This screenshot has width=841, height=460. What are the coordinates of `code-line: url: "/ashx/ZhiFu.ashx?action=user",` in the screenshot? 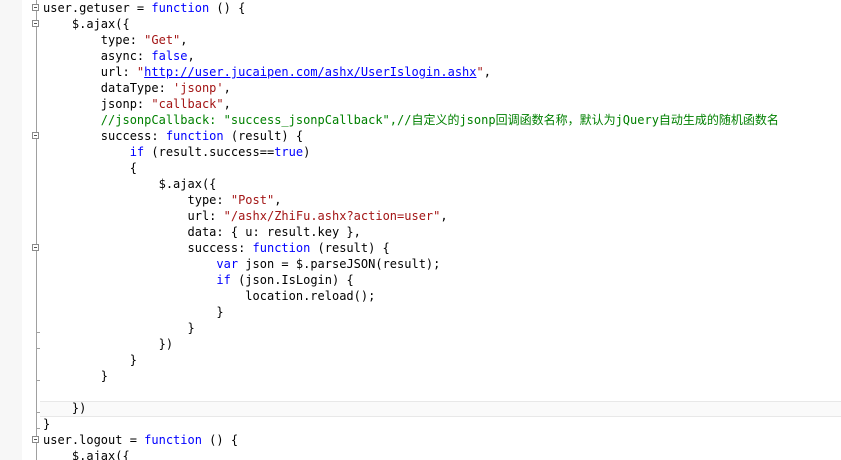 It's located at (245, 216).